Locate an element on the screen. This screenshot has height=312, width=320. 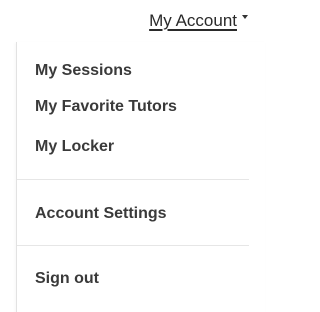
my-account-label: My Account is located at coordinates (193, 21).